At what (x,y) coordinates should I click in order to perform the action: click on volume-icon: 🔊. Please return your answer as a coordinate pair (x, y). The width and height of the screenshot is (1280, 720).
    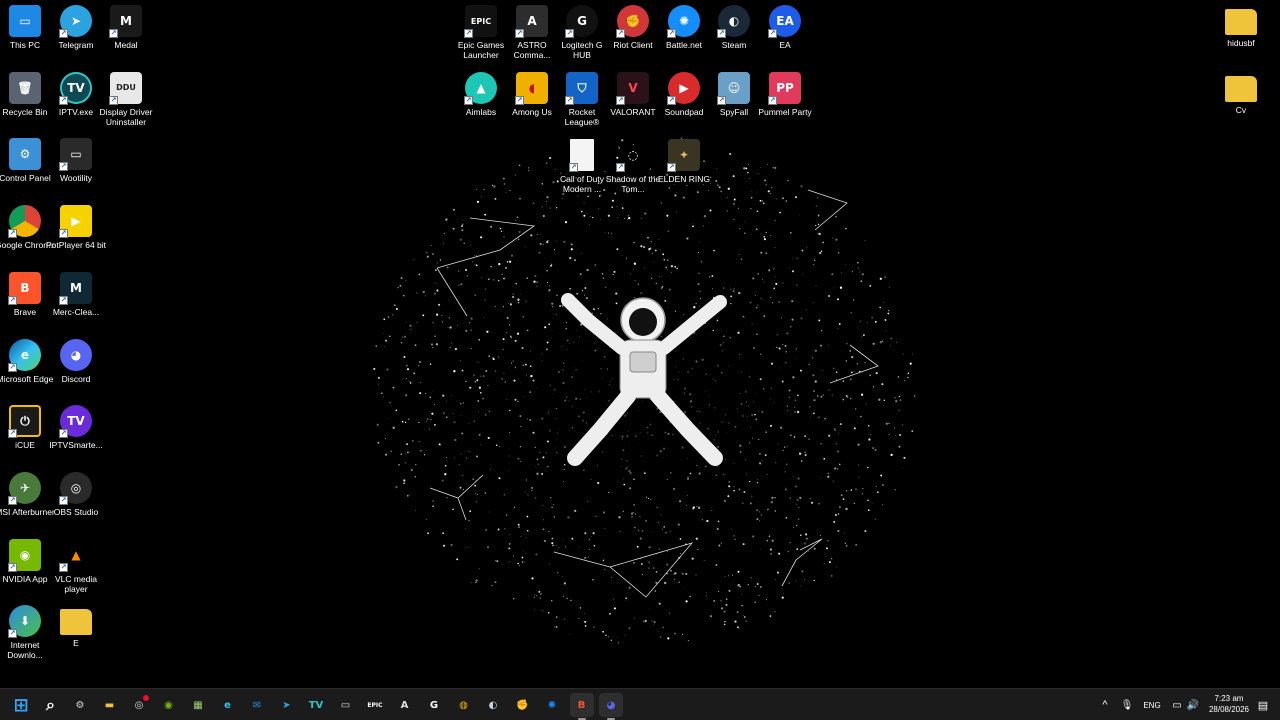
    Looking at the image, I should click on (1193, 704).